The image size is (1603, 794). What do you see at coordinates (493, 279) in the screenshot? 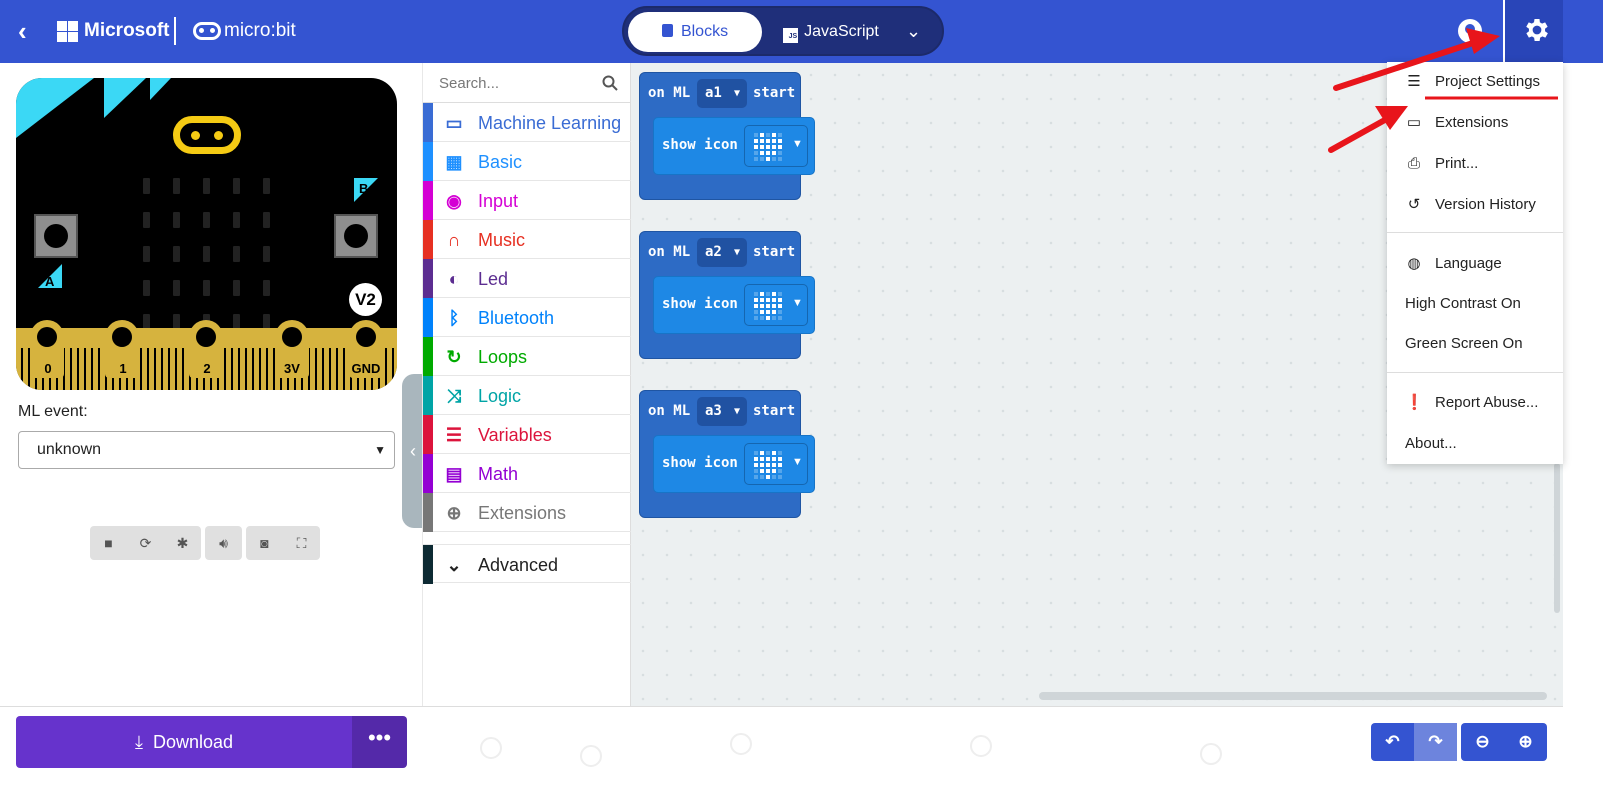
I see `category-label: Led` at bounding box center [493, 279].